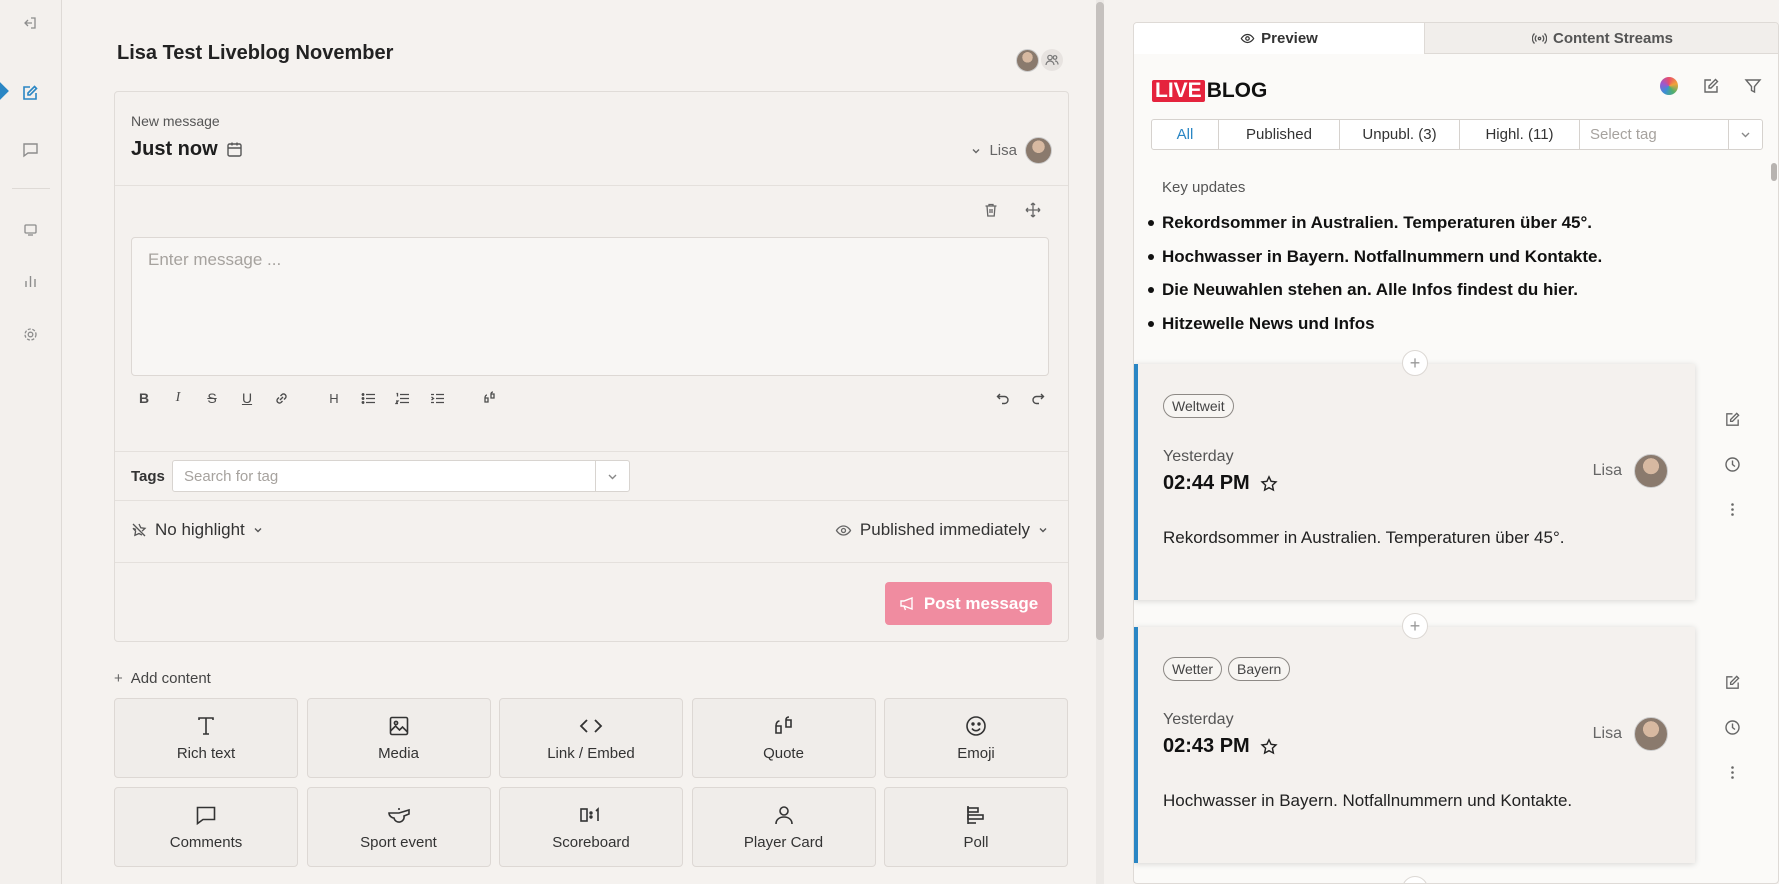 This screenshot has width=1779, height=884. I want to click on redo-icon, so click(1038, 398).